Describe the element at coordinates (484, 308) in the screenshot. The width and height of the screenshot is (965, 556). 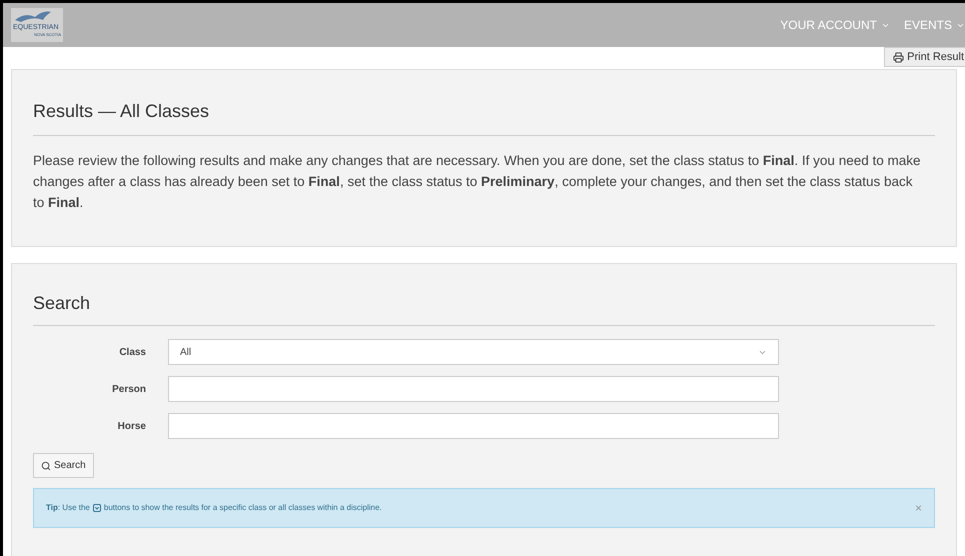
I see `panel-title: Search` at that location.